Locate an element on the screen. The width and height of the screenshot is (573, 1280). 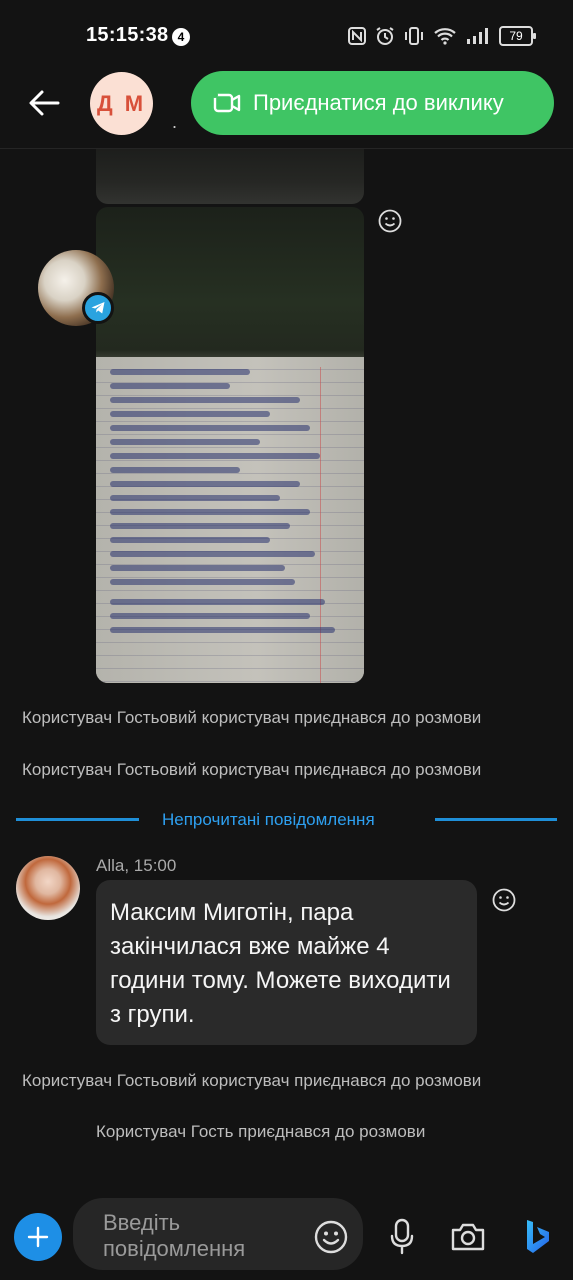
back-arrow-icon is located at coordinates (44, 103).